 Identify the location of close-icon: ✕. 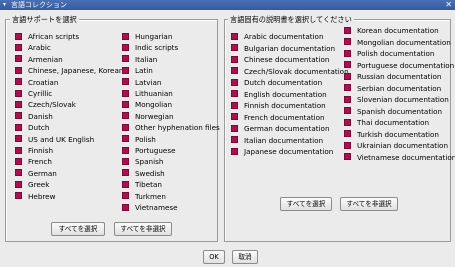
(448, 5).